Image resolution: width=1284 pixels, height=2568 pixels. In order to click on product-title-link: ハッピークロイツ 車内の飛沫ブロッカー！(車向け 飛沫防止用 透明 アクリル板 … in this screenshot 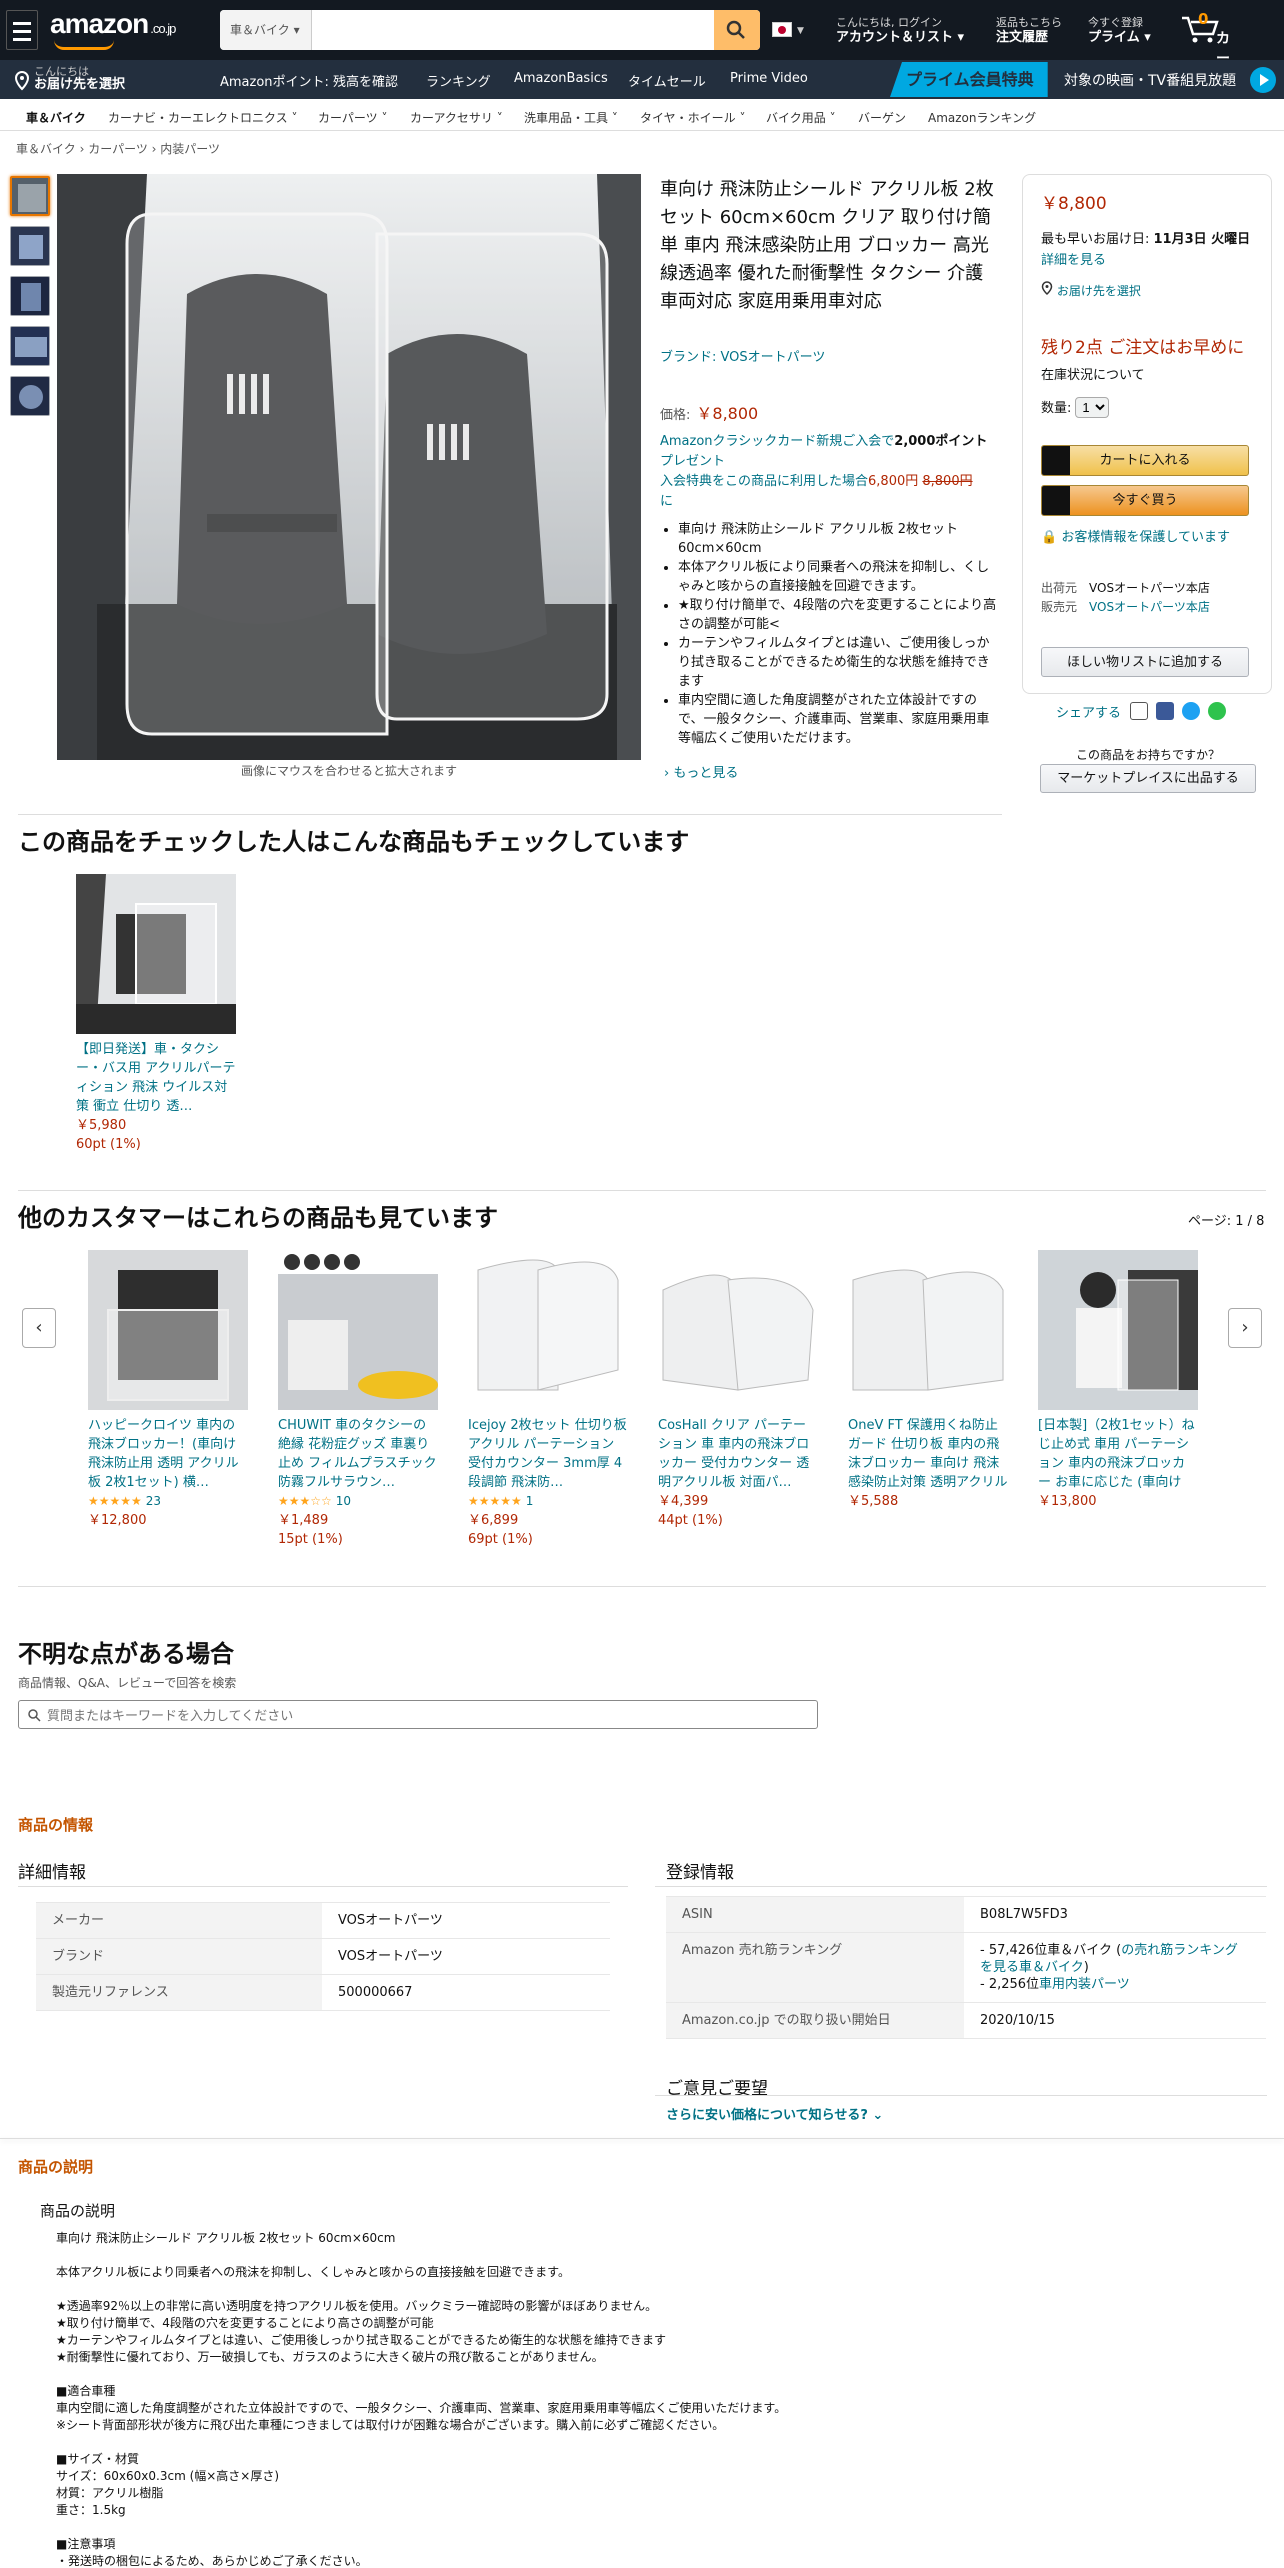, I will do `click(168, 1454)`.